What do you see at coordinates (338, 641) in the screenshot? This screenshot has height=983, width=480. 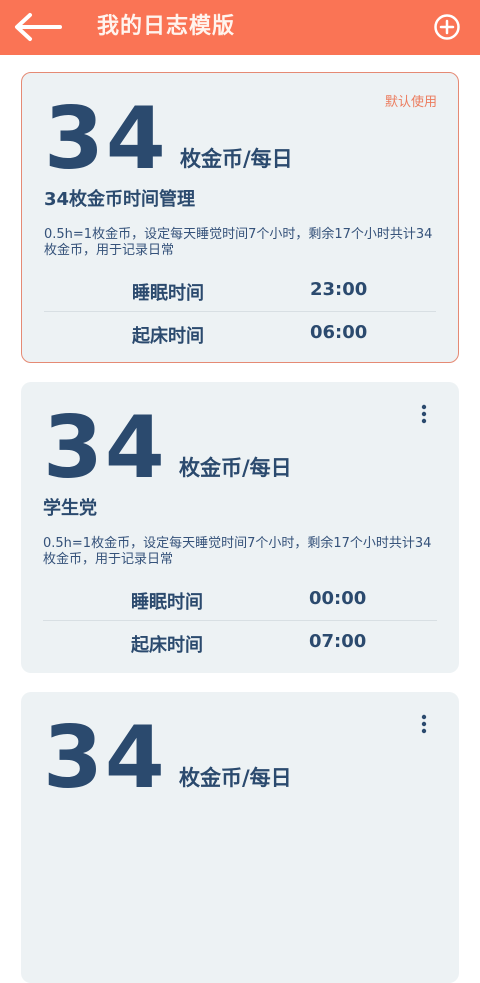 I see `wake-time-value: 07:00` at bounding box center [338, 641].